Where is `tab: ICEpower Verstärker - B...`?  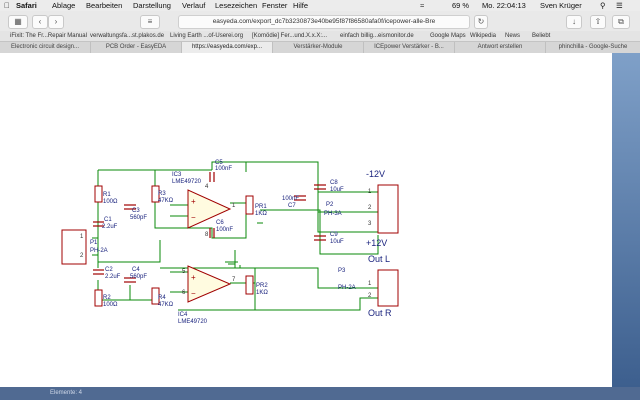
tab: ICEpower Verstärker - B... is located at coordinates (409, 47).